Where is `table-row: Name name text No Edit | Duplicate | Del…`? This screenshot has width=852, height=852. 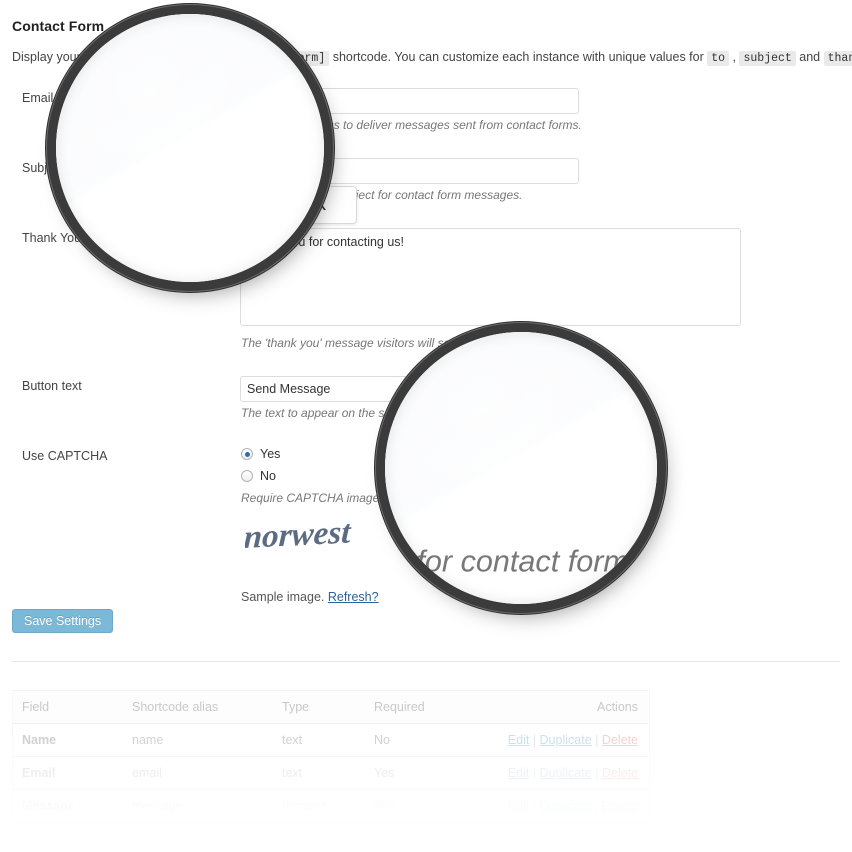 table-row: Name name text No Edit | Duplicate | Del… is located at coordinates (330, 740).